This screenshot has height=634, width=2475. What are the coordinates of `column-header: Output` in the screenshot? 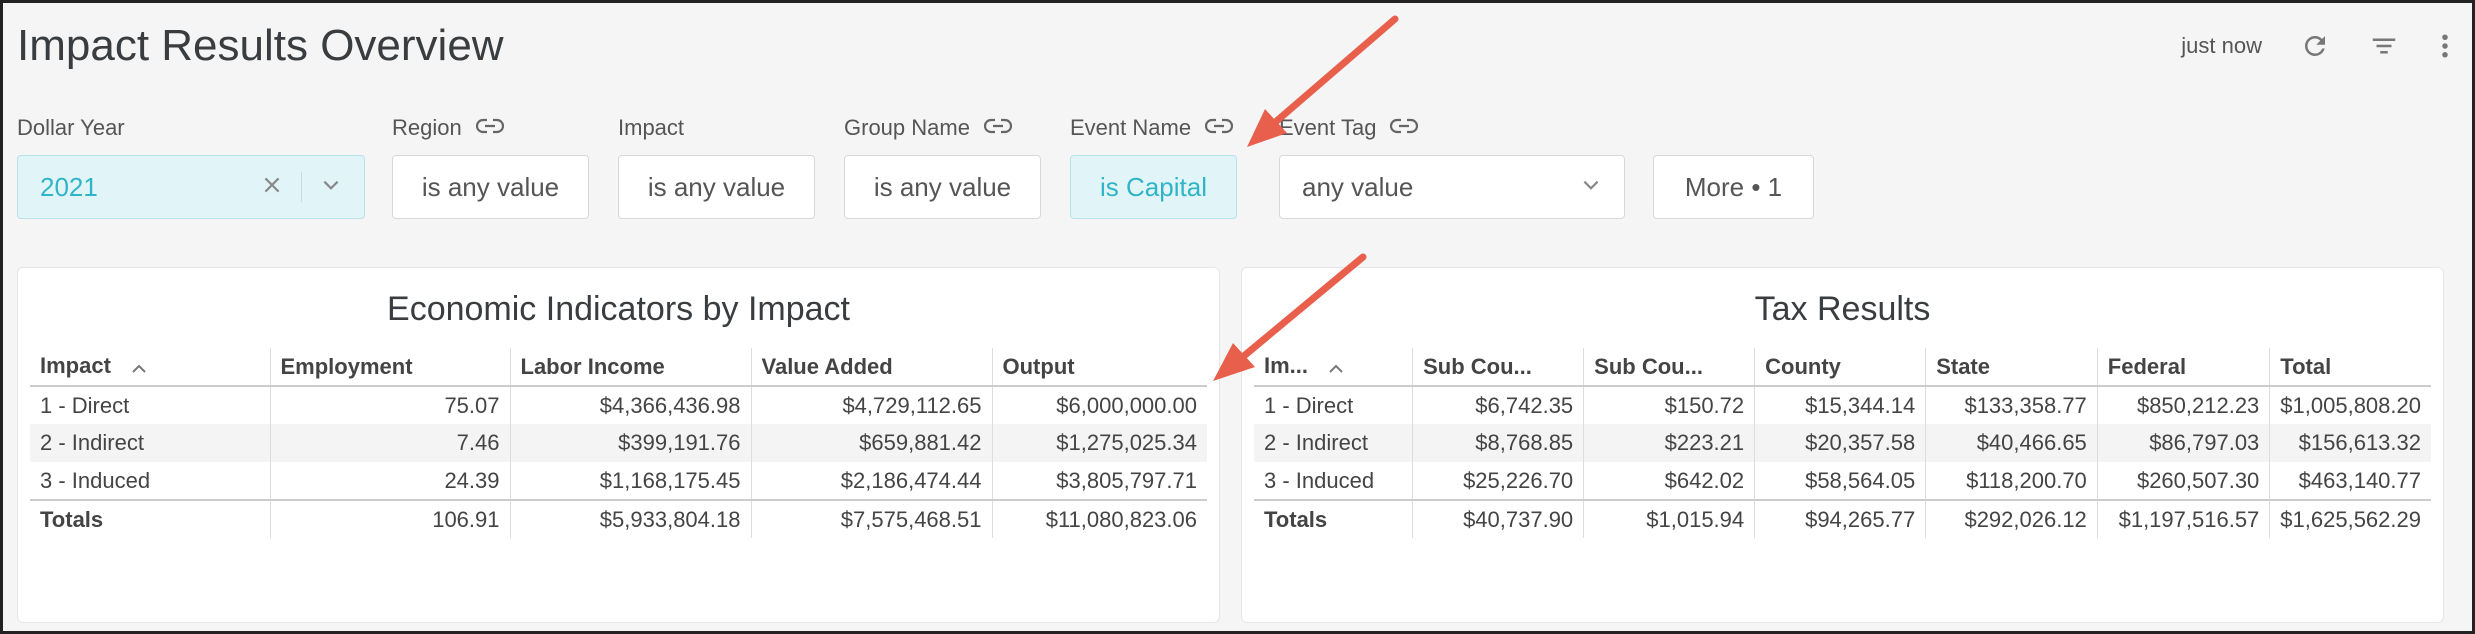 It's located at (1099, 367).